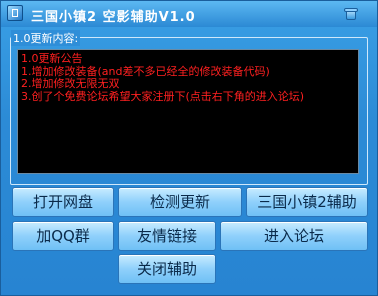 The image size is (378, 296). What do you see at coordinates (70, 83) in the screenshot?
I see `log-line: 2.增加修改无限无双` at bounding box center [70, 83].